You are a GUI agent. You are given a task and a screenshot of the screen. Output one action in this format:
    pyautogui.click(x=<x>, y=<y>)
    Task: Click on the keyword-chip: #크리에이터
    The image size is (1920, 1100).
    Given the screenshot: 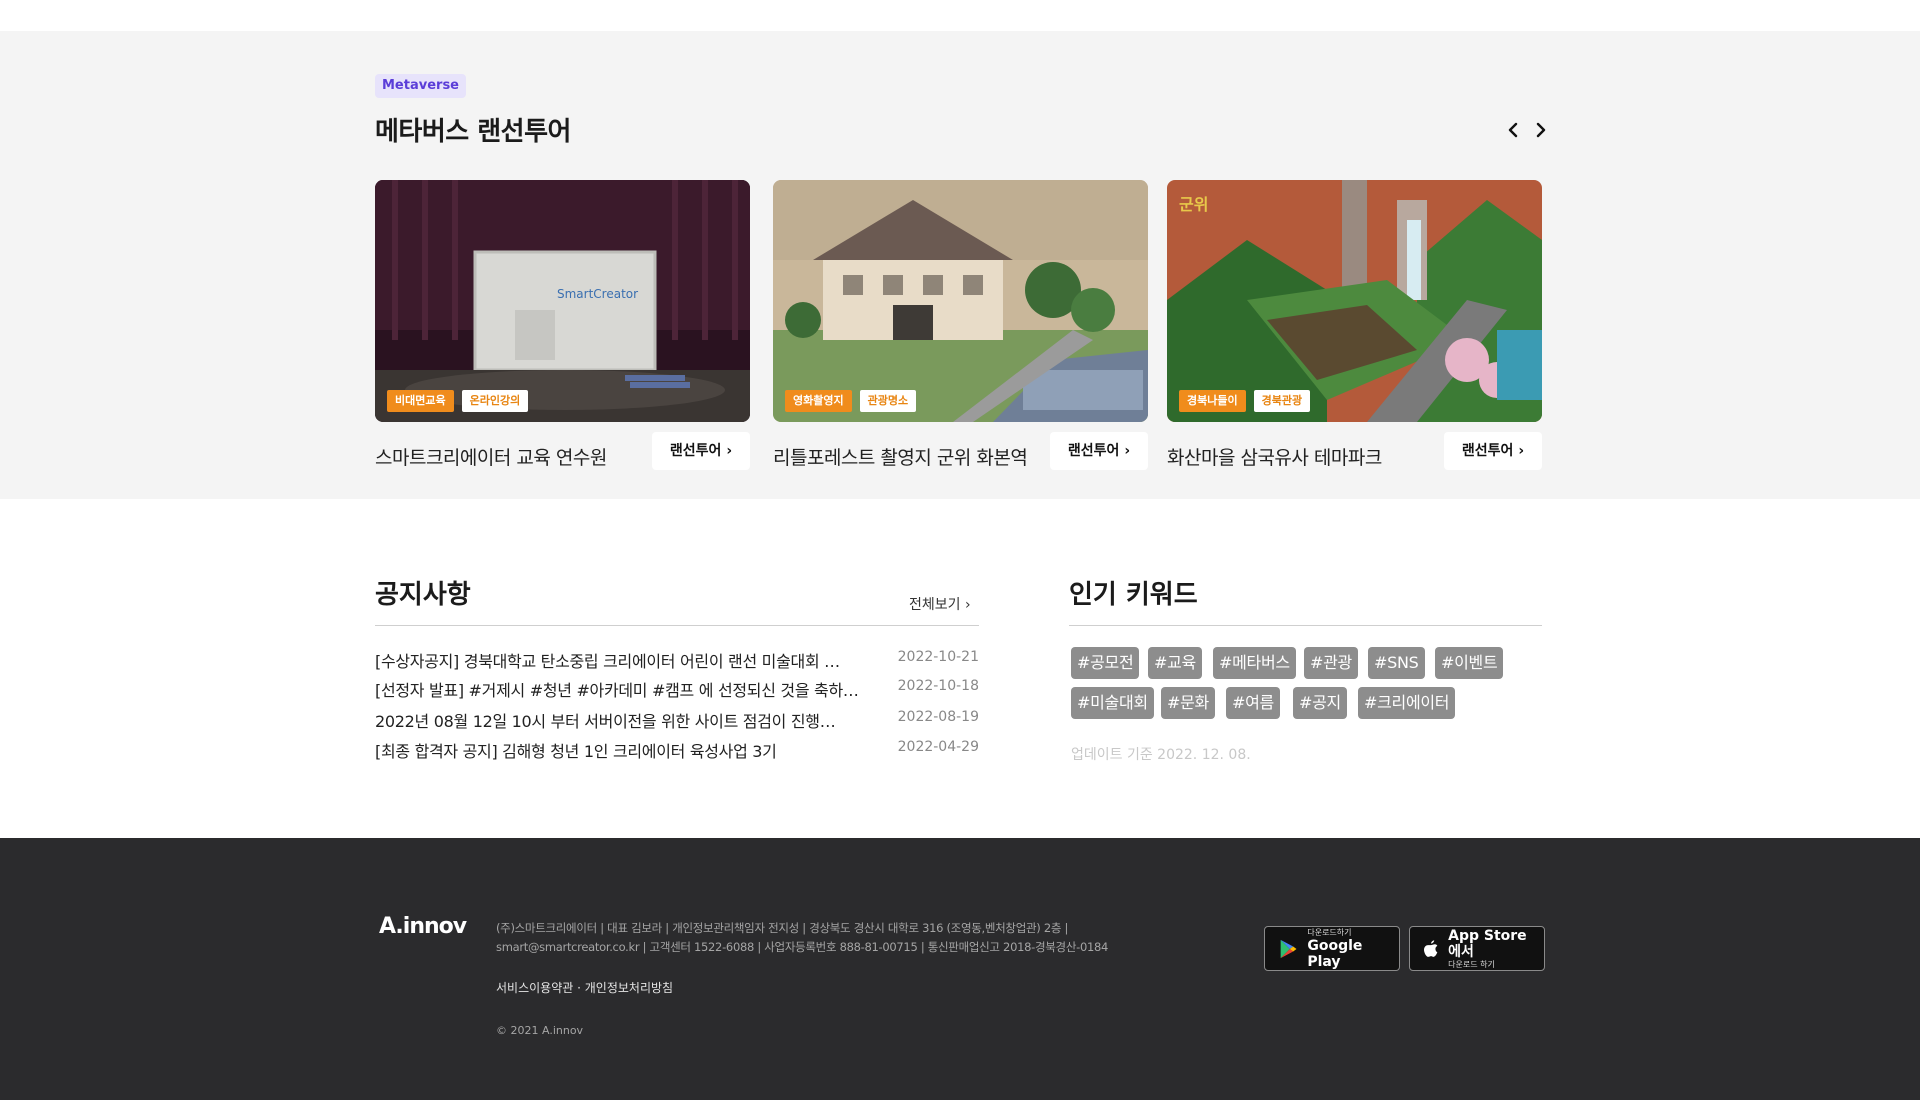 What is the action you would take?
    pyautogui.click(x=1407, y=703)
    